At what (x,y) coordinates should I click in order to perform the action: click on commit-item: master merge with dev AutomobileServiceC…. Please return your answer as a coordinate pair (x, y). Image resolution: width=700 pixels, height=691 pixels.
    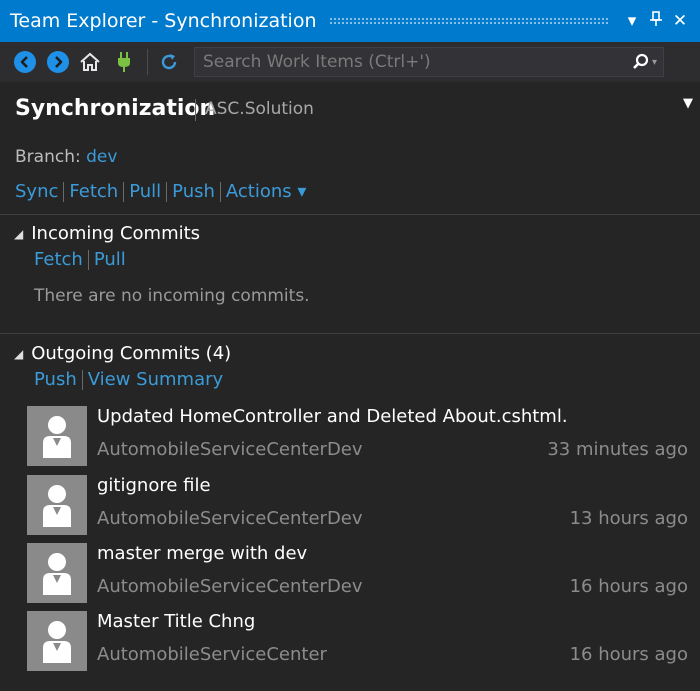
    Looking at the image, I should click on (350, 574).